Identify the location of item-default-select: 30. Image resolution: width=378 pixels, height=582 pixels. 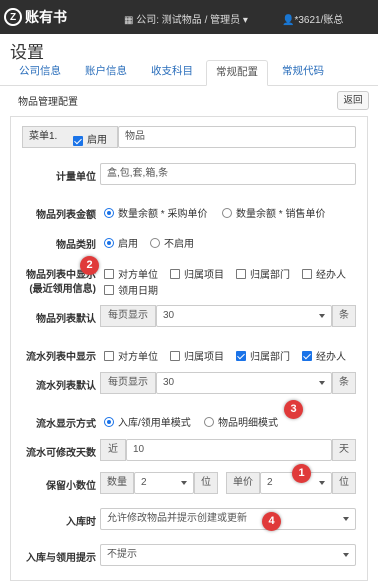
(244, 316).